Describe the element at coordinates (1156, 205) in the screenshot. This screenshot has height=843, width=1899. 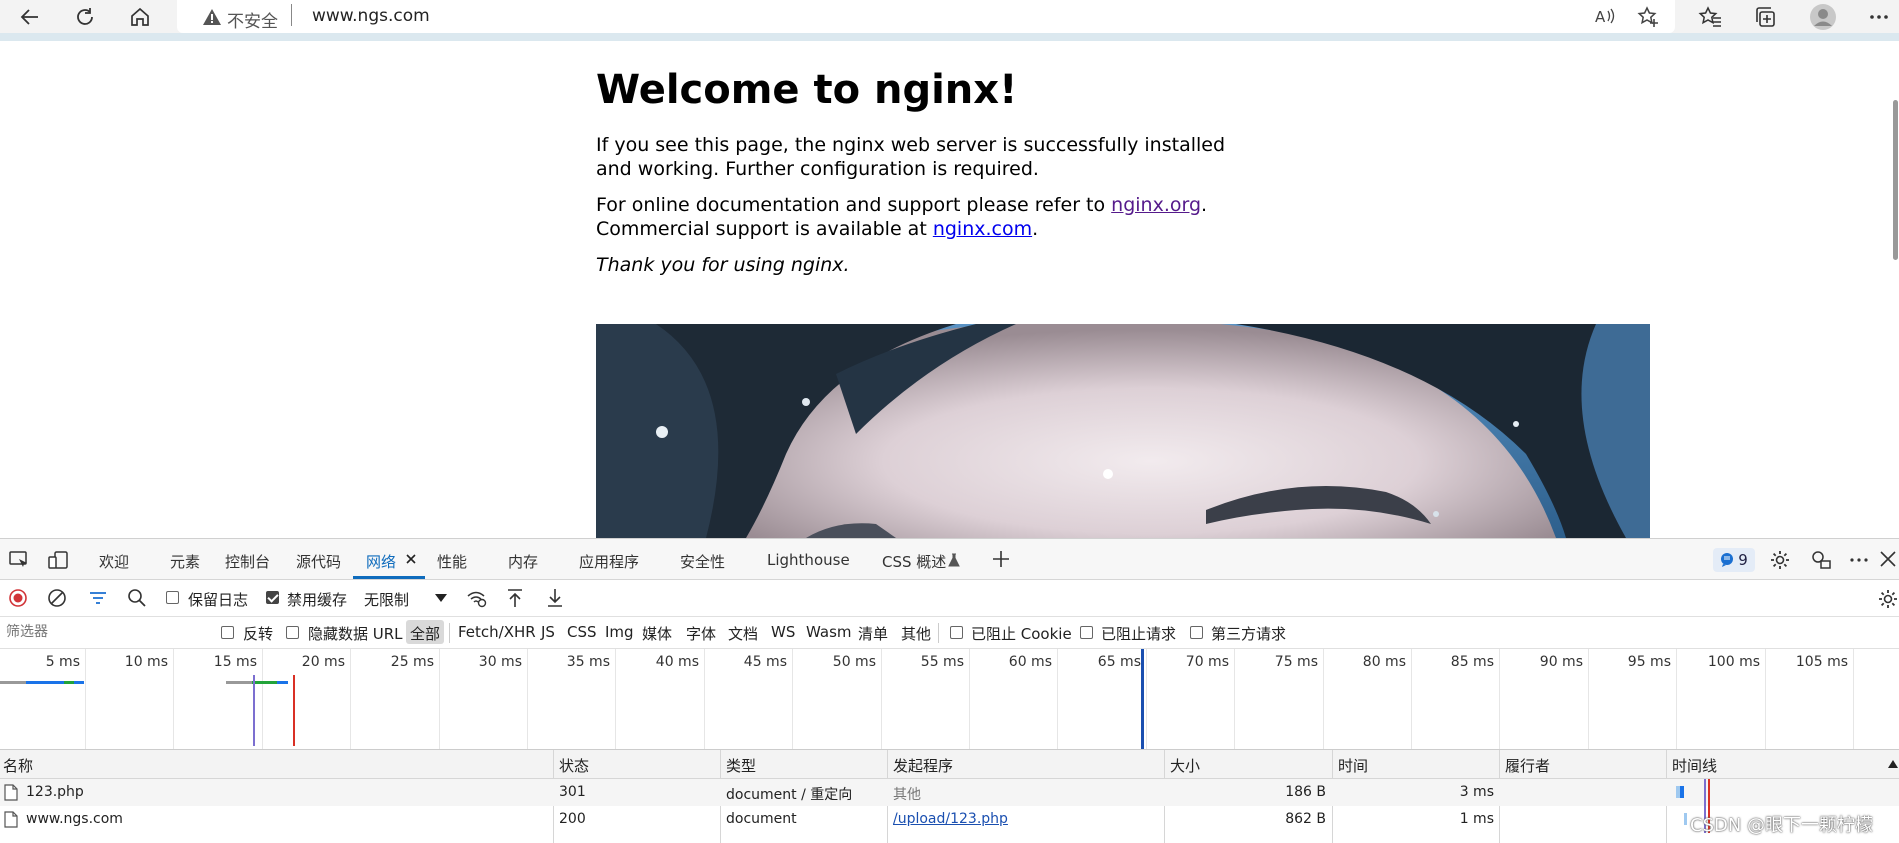
I see `nginx-org-link: nginx.org` at that location.